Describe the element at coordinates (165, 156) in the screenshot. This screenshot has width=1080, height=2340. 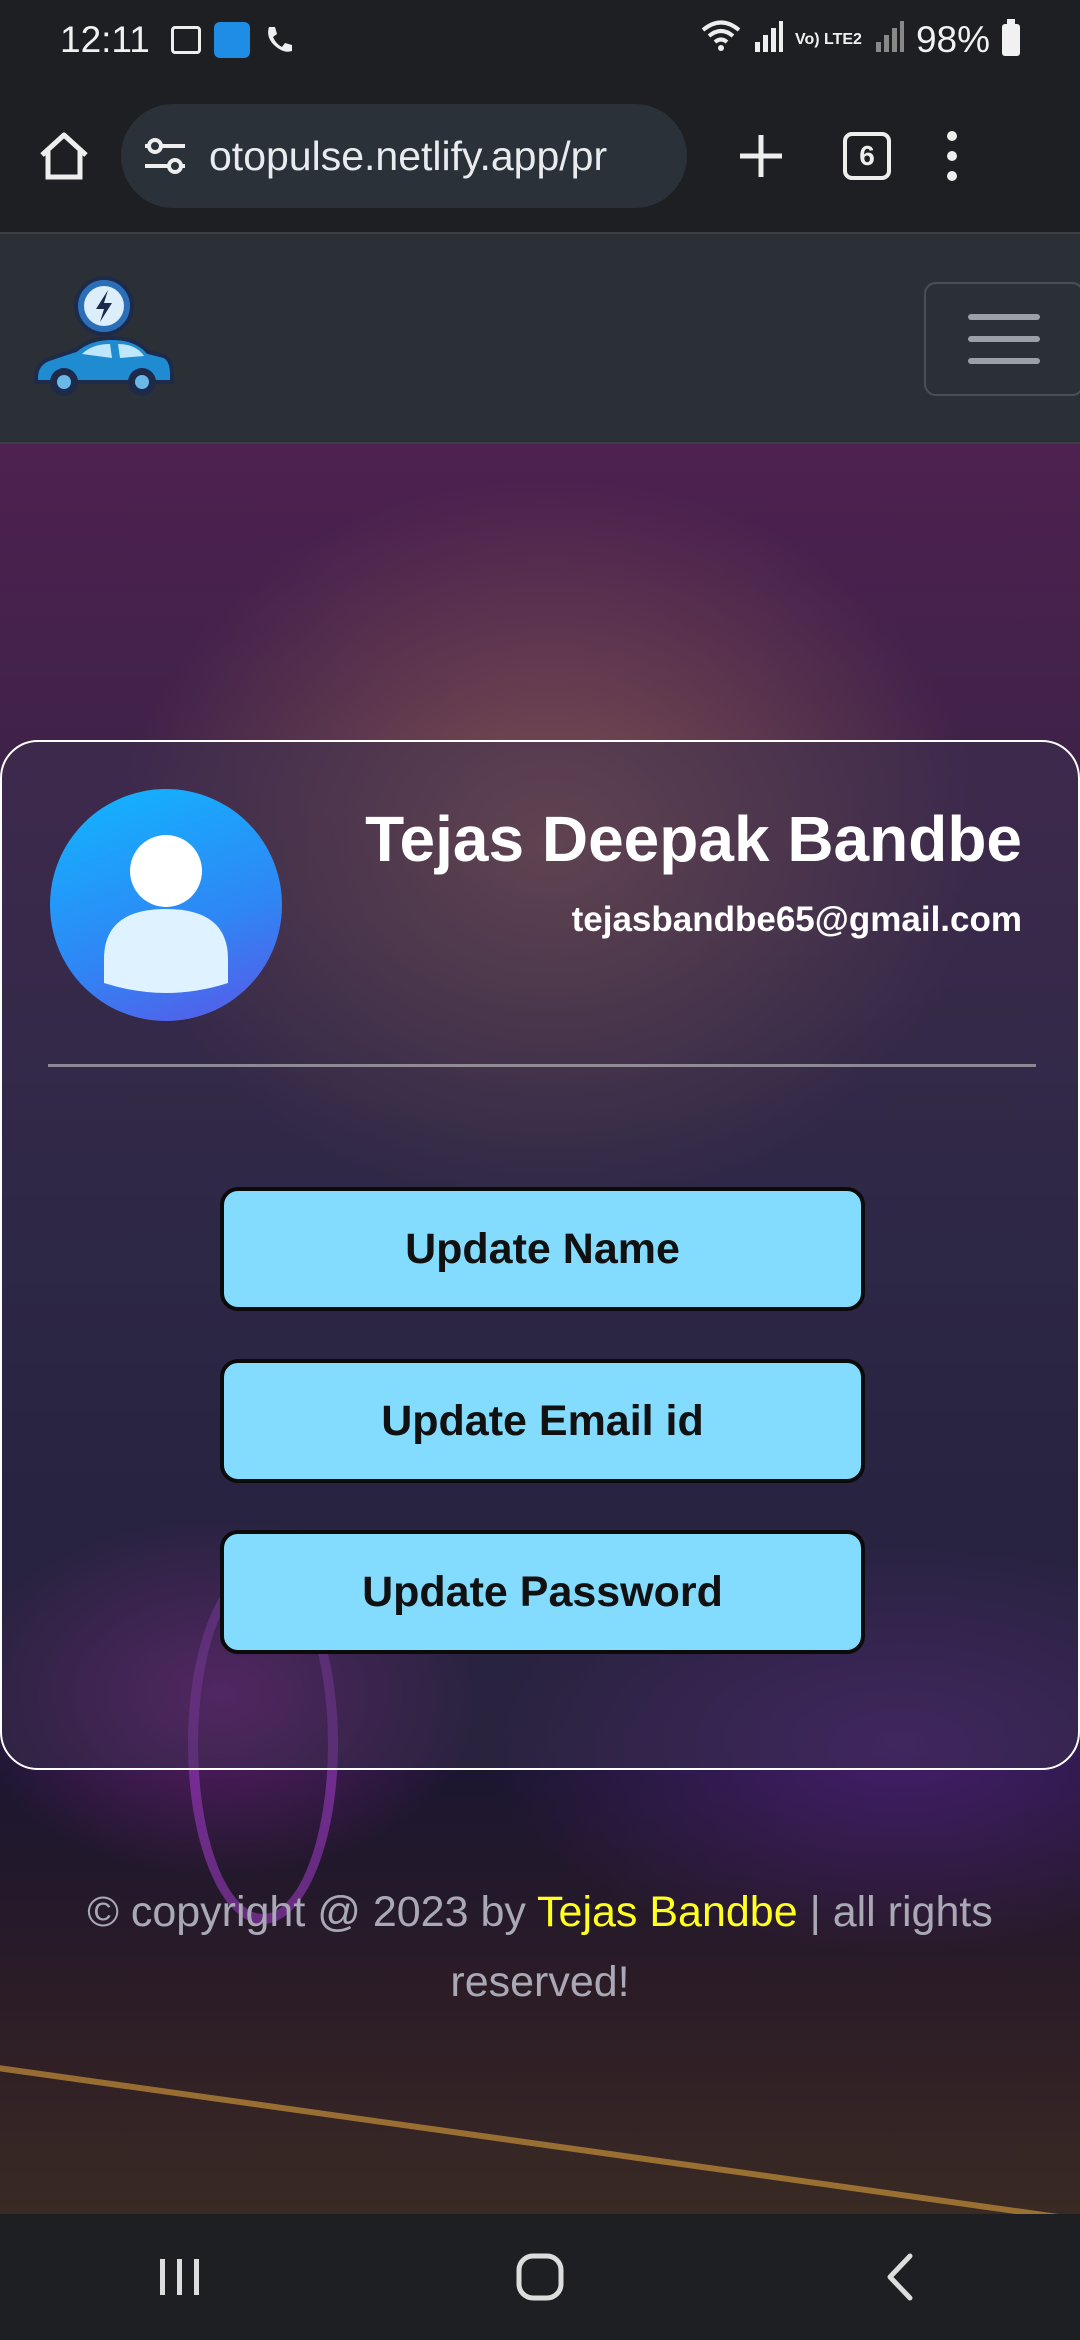
I see `site-settings-icon` at that location.